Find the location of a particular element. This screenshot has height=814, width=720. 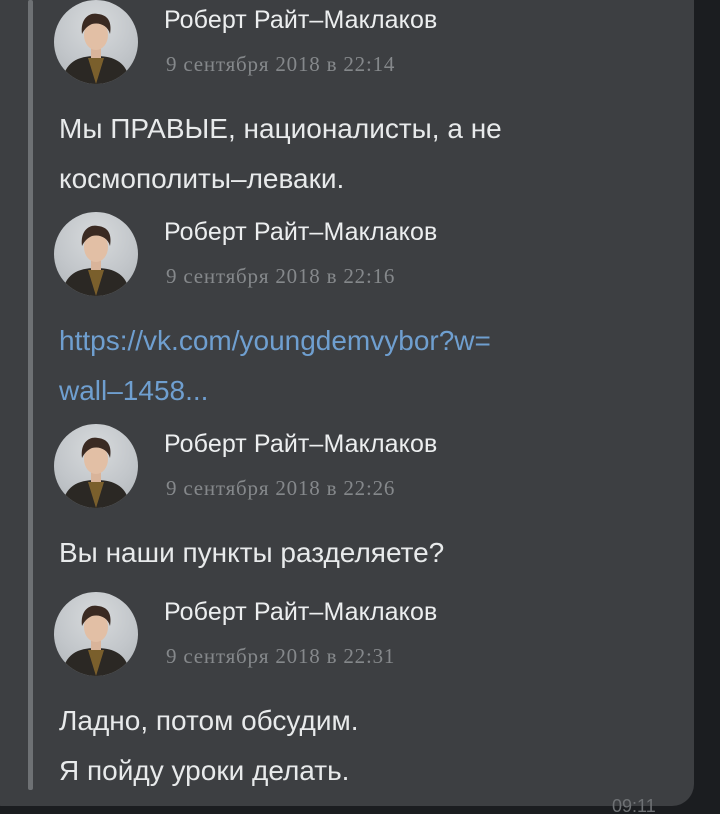

message-date: 9 сентября 2018 в 22:26 is located at coordinates (281, 488).